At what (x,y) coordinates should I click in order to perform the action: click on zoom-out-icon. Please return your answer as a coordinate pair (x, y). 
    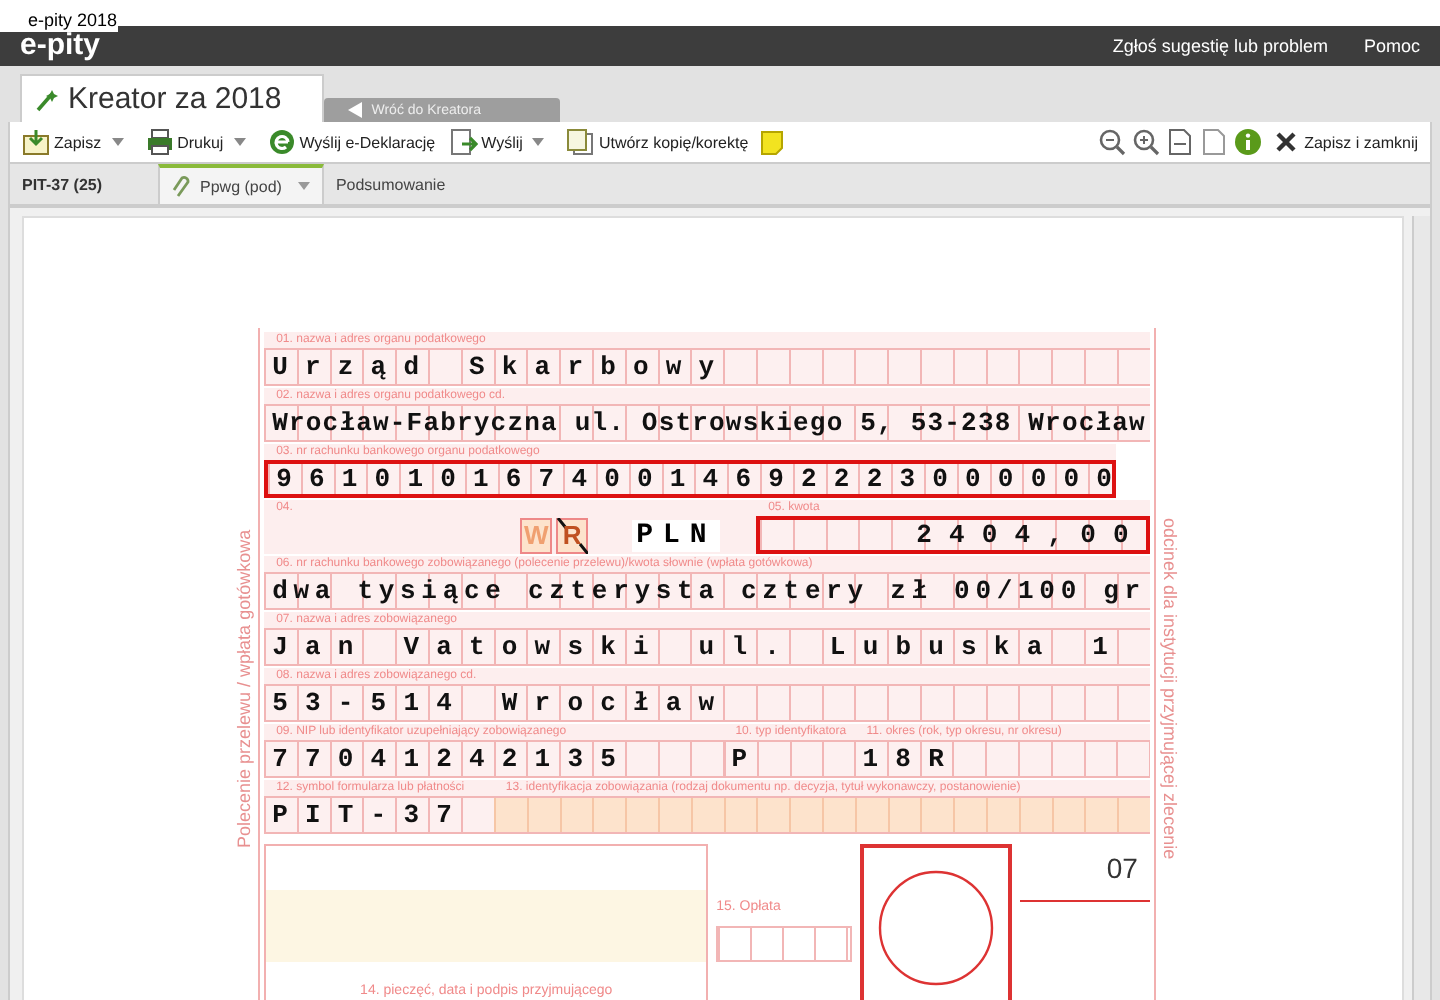
    Looking at the image, I should click on (1112, 142).